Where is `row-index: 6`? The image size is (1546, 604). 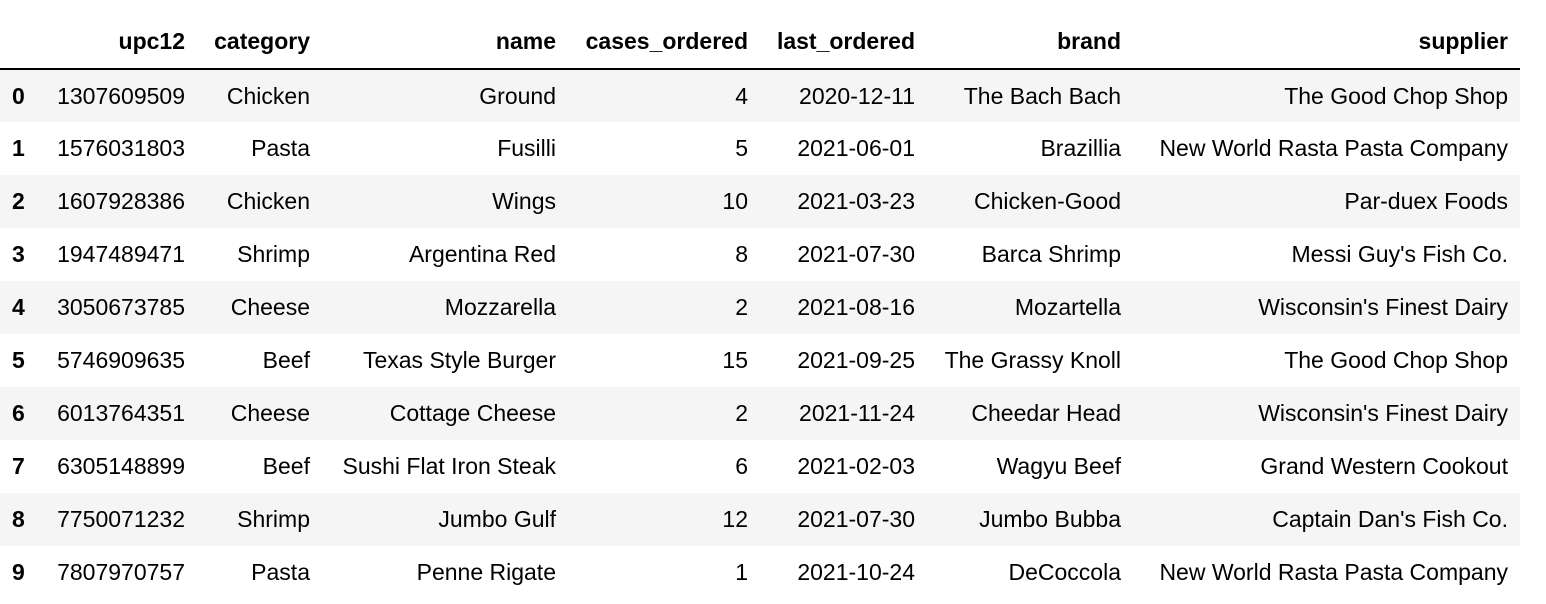
row-index: 6 is located at coordinates (18, 413).